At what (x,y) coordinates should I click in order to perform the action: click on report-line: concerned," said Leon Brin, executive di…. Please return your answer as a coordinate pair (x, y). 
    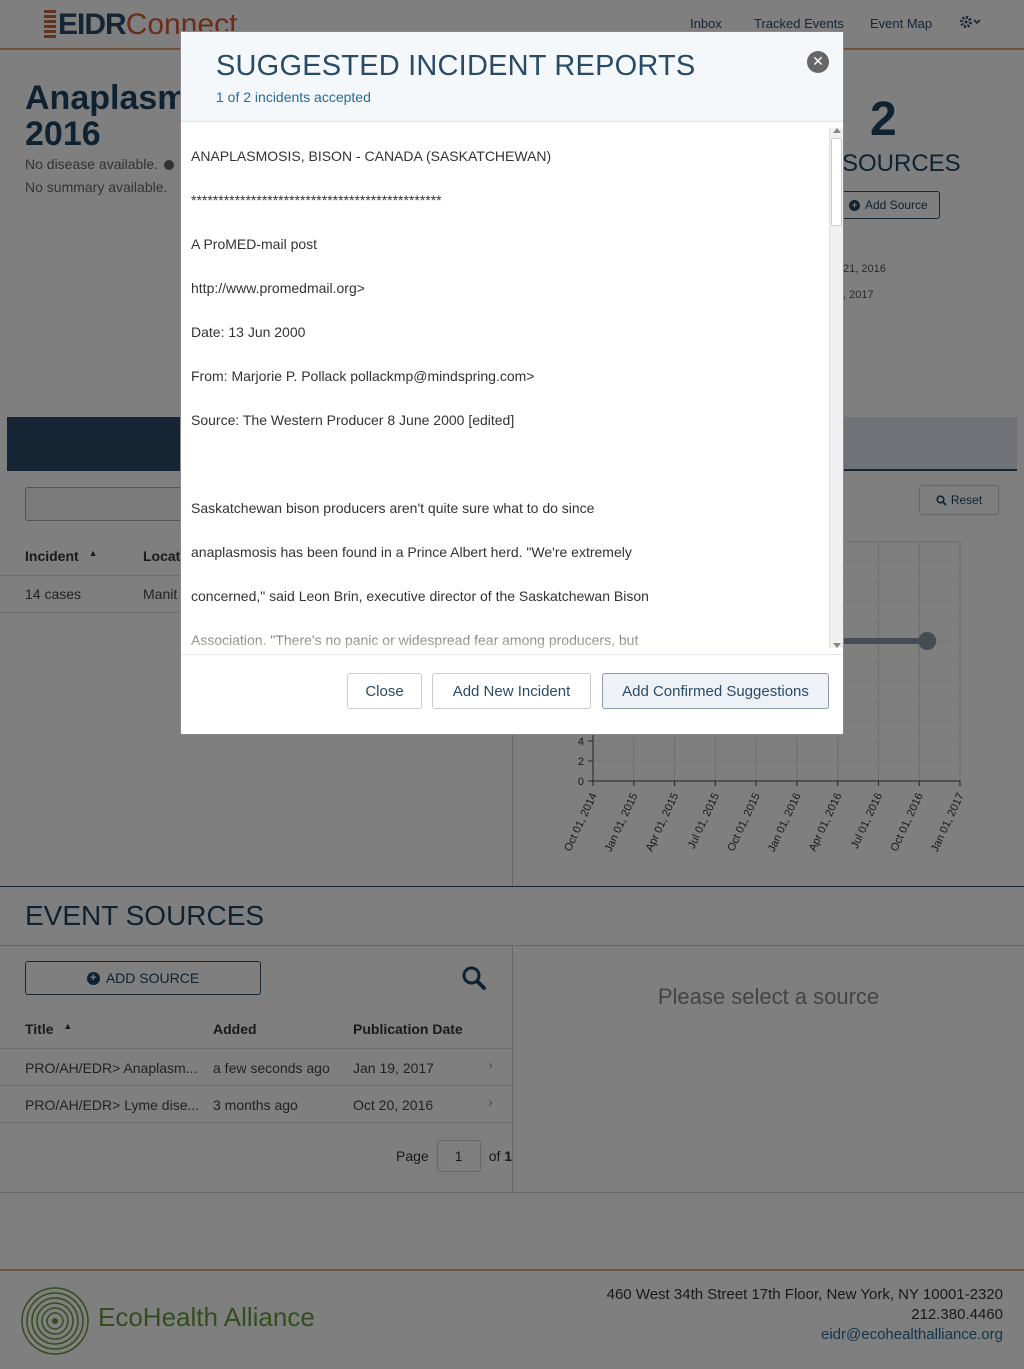
    Looking at the image, I should click on (420, 596).